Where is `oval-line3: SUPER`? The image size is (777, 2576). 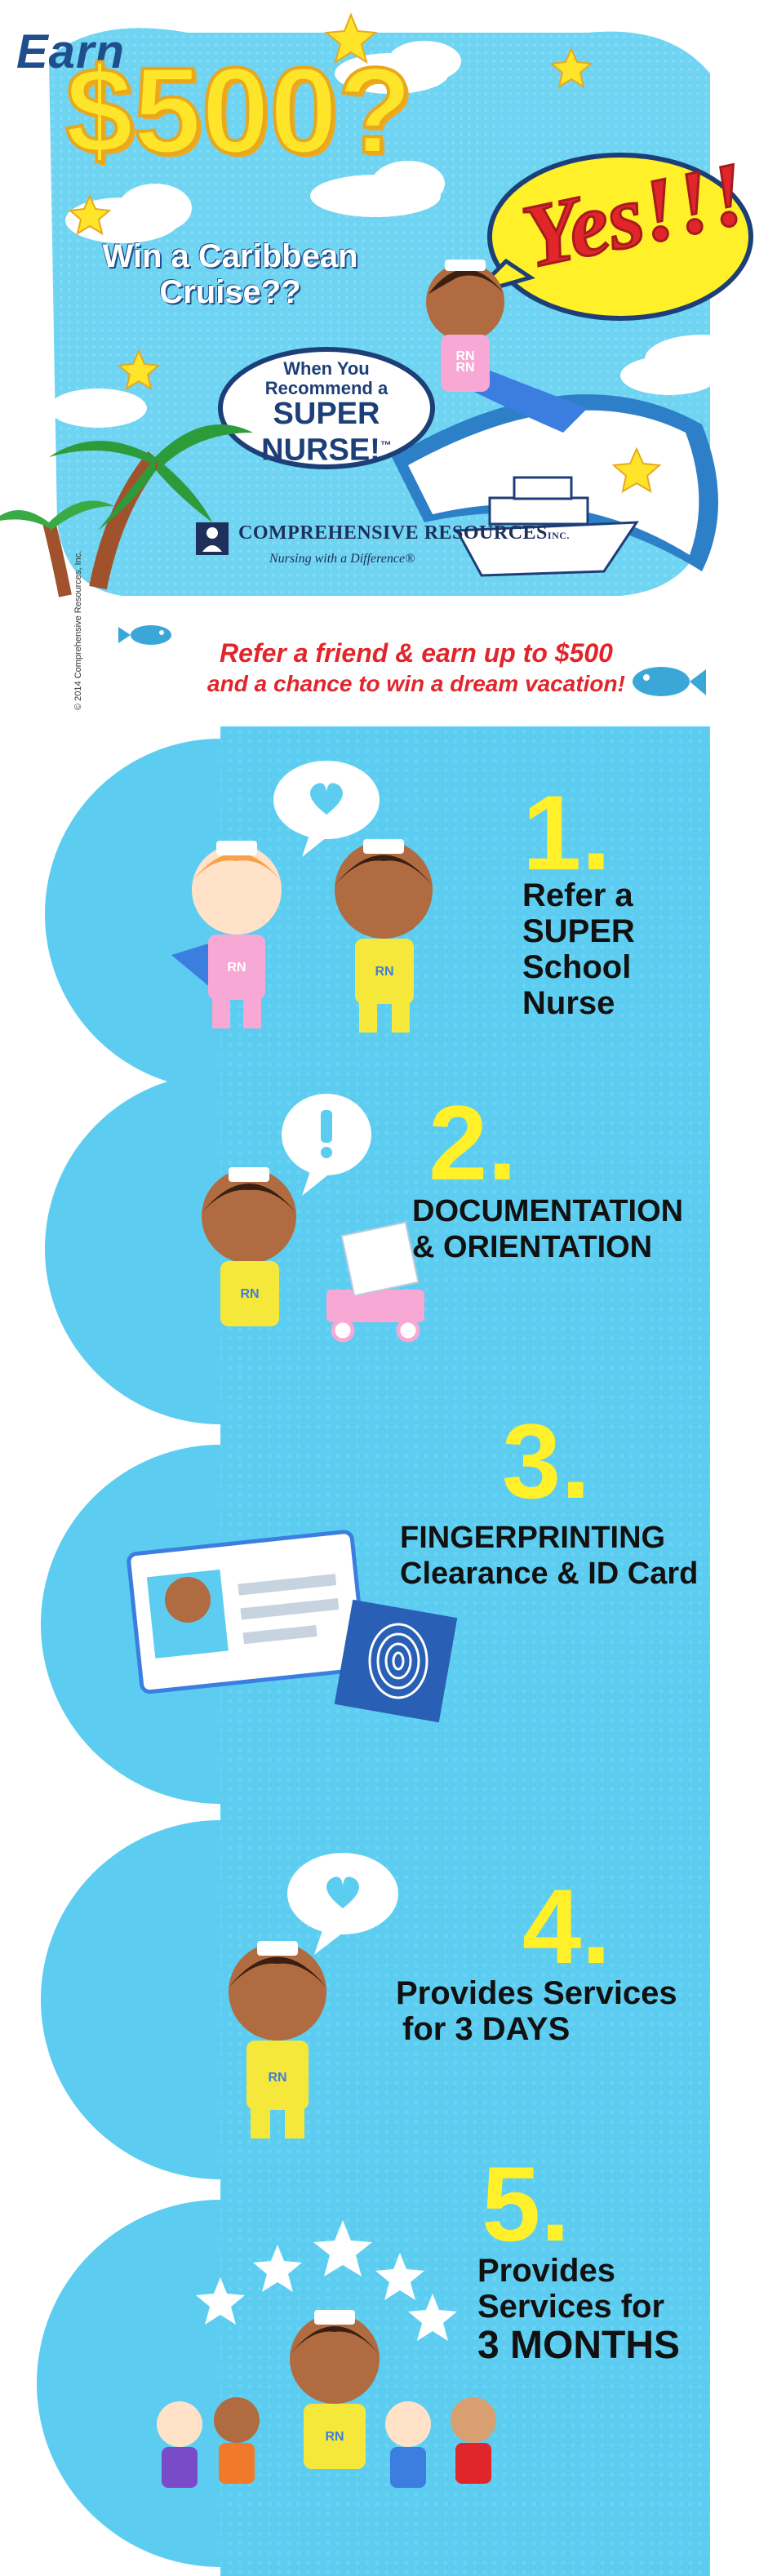 oval-line3: SUPER is located at coordinates (326, 414).